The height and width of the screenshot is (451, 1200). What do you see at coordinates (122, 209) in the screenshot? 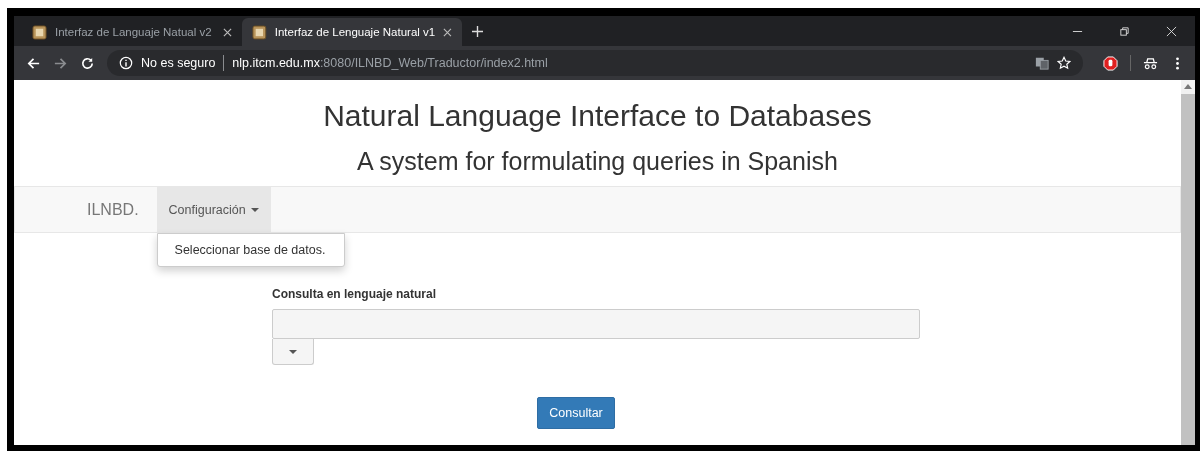
I see `brand-link: ILNBD.` at bounding box center [122, 209].